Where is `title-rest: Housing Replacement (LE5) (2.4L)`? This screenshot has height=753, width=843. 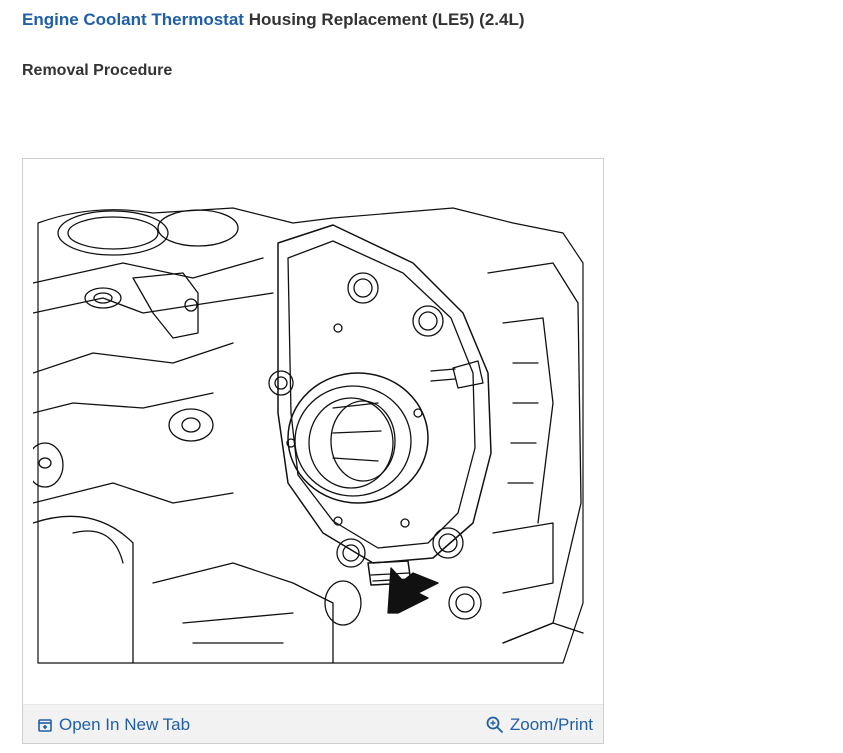
title-rest: Housing Replacement (LE5) (2.4L) is located at coordinates (386, 19).